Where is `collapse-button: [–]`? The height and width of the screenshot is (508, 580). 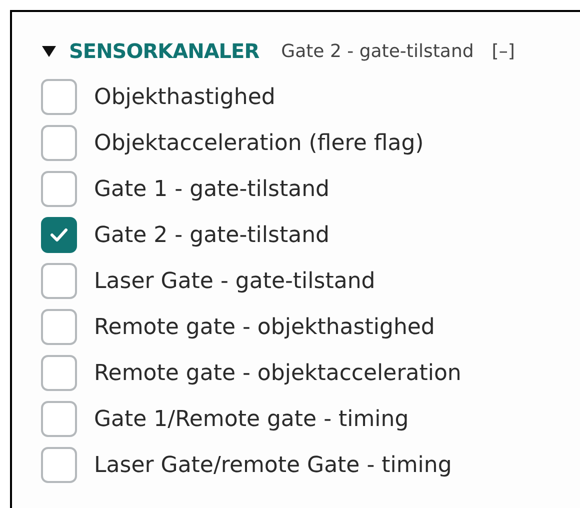 collapse-button: [–] is located at coordinates (503, 51).